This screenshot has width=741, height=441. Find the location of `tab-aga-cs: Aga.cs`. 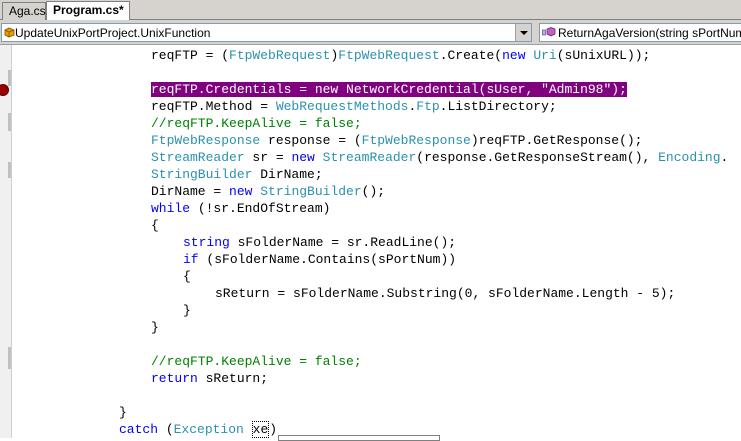

tab-aga-cs: Aga.cs is located at coordinates (24, 11).